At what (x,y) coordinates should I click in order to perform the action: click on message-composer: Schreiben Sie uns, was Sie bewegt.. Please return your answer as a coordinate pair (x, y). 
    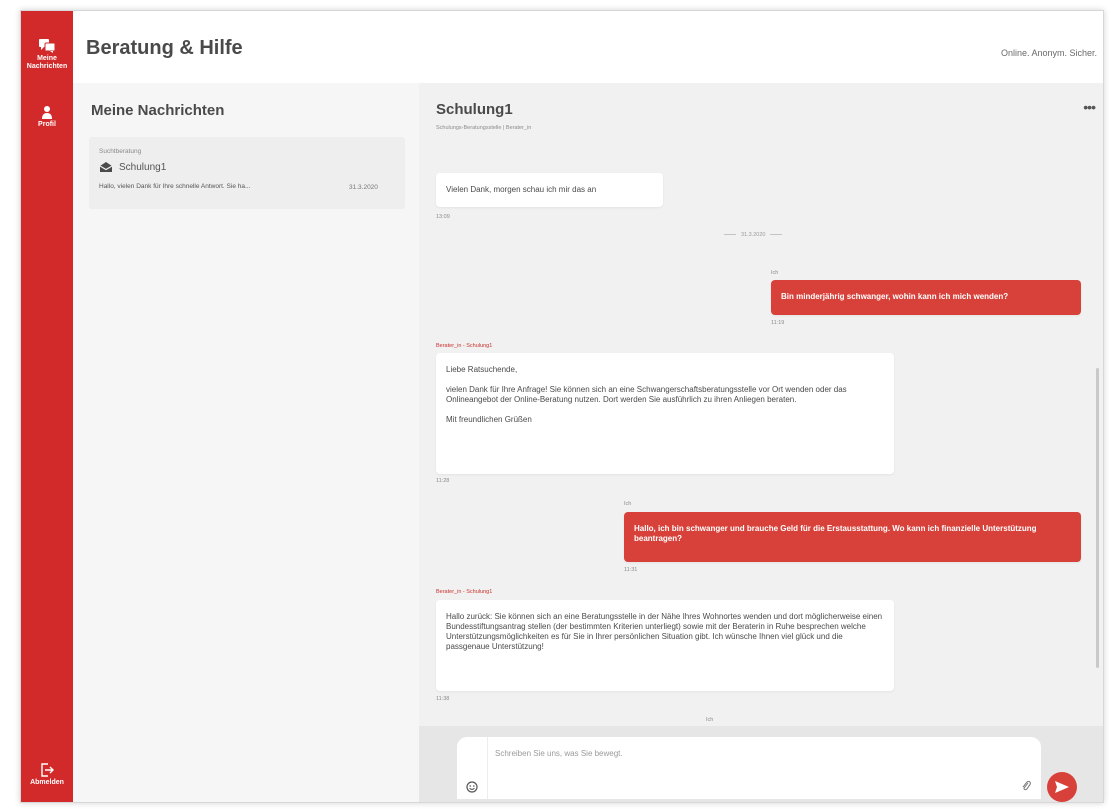
    Looking at the image, I should click on (761, 764).